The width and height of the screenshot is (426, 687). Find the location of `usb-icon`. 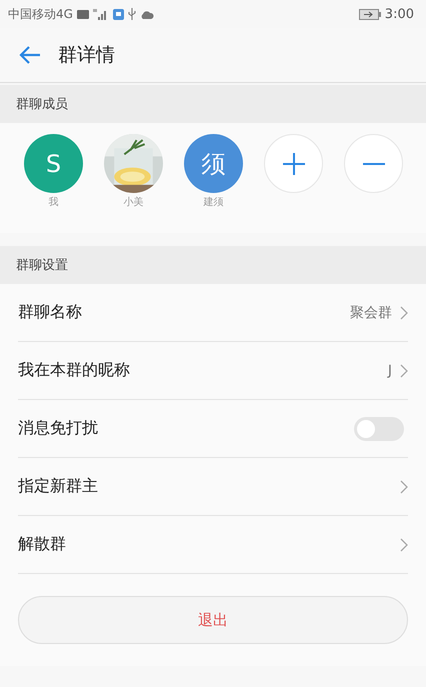

usb-icon is located at coordinates (132, 14).